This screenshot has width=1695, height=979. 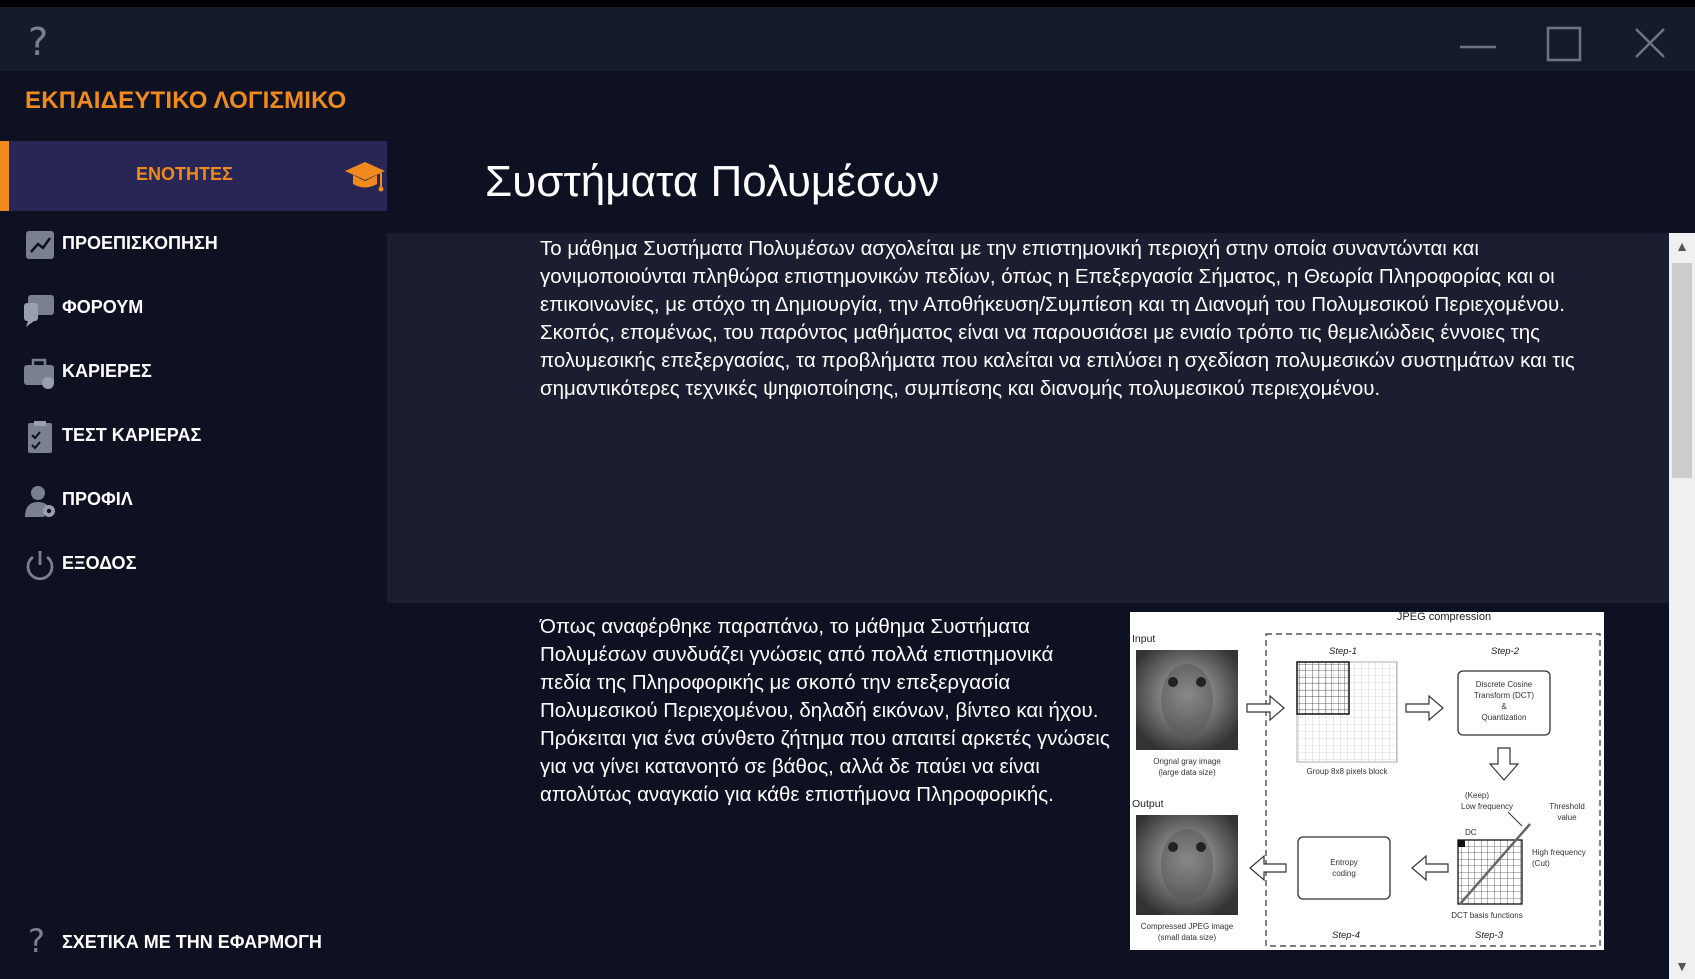 I want to click on sidebar-item-label: ΚΑΡΙΕΡΕΣ, so click(x=107, y=371).